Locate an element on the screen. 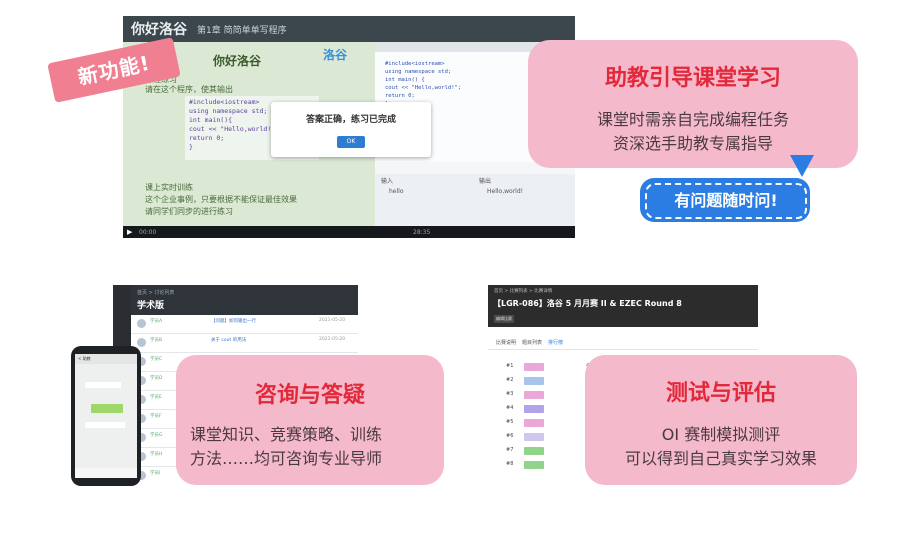  rank-number: #4 is located at coordinates (510, 408).